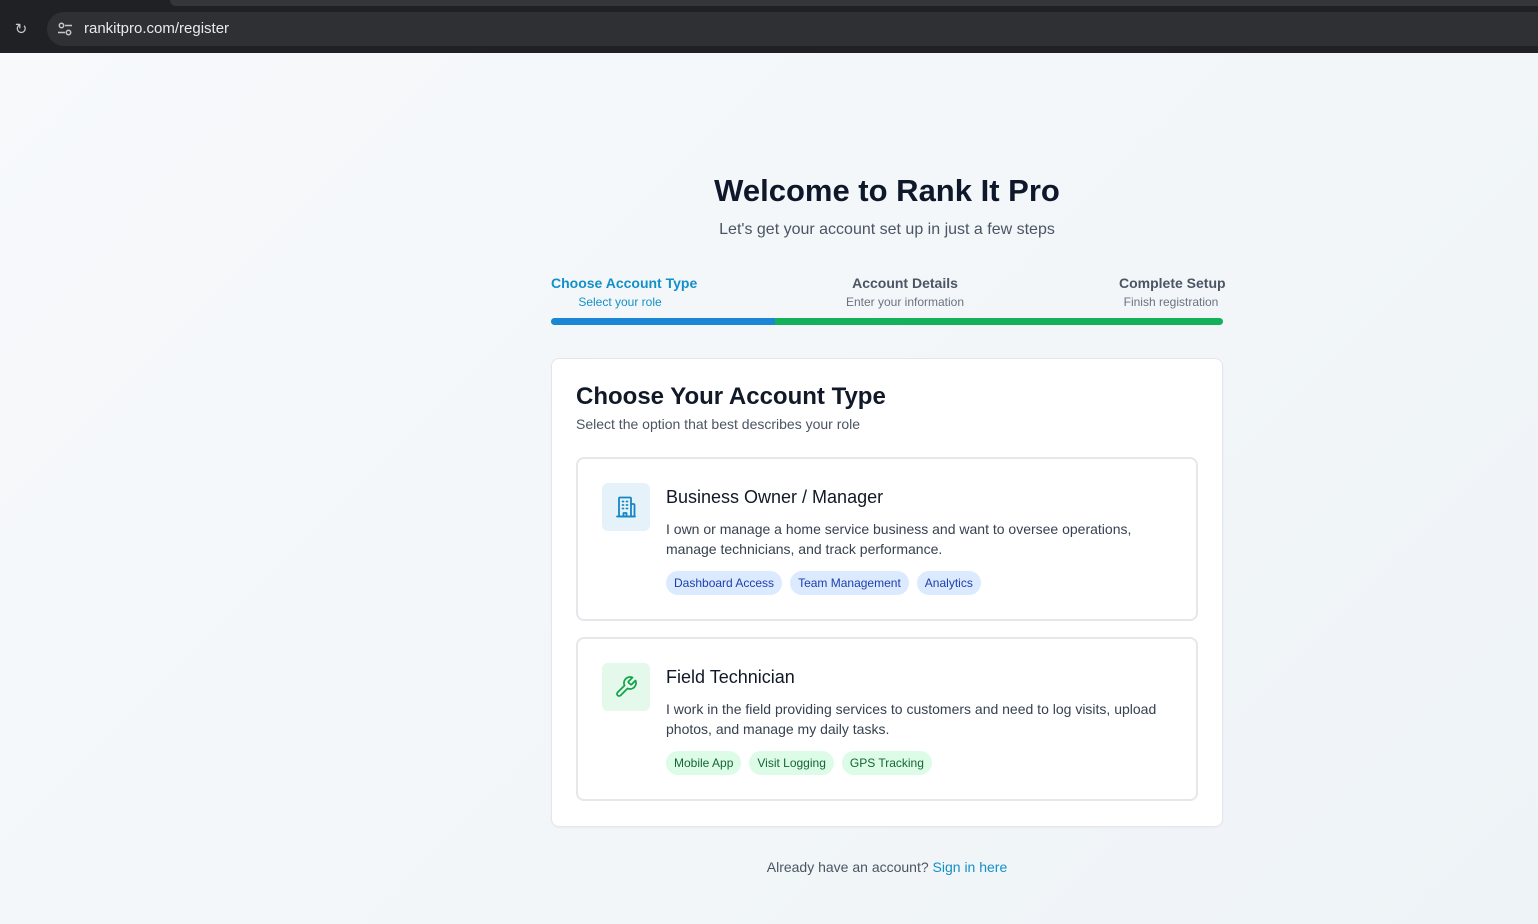 The width and height of the screenshot is (1538, 924). Describe the element at coordinates (775, 497) in the screenshot. I see `option-title: Business Owner / Manager` at that location.